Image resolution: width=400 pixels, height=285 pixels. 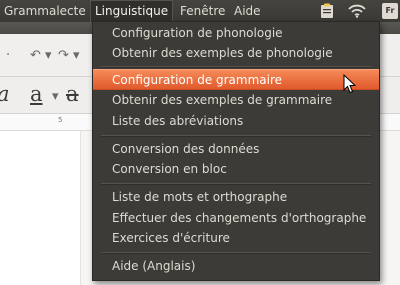 I want to click on menu-linguistique: Linguistique, so click(x=132, y=11).